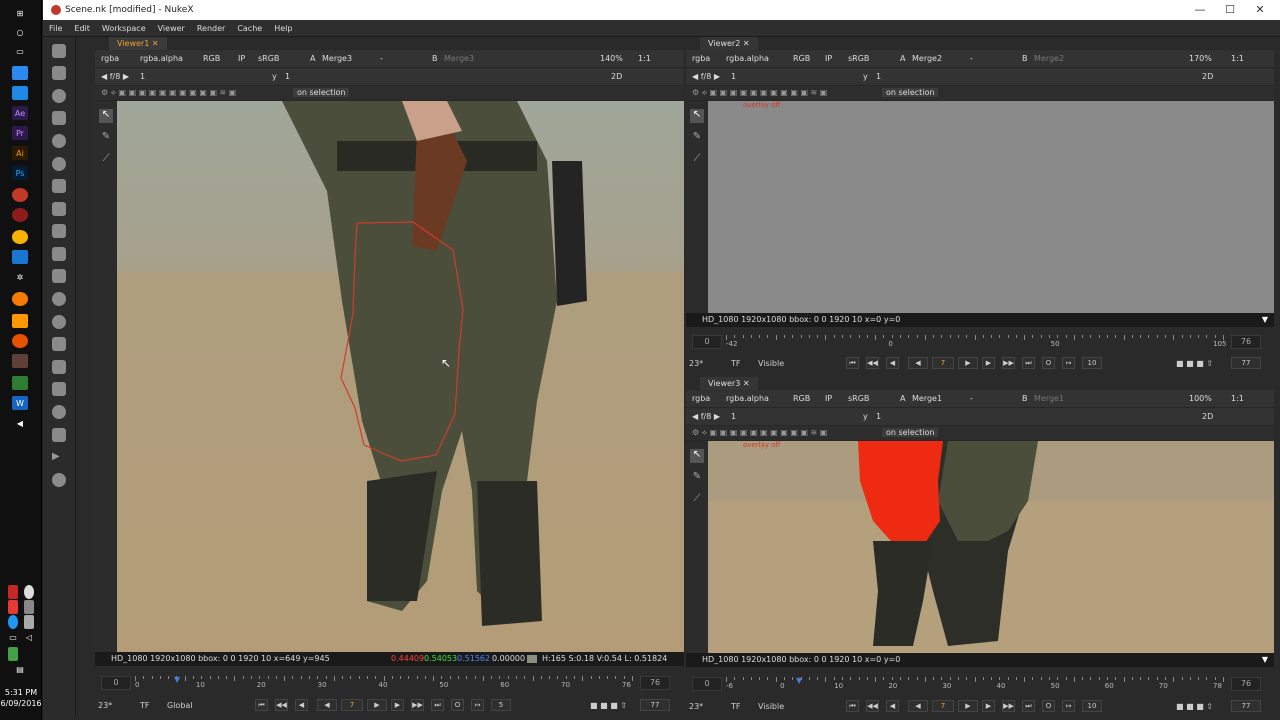 The width and height of the screenshot is (1280, 720). Describe the element at coordinates (20, 51) in the screenshot. I see `task-view-icon: ▭` at that location.